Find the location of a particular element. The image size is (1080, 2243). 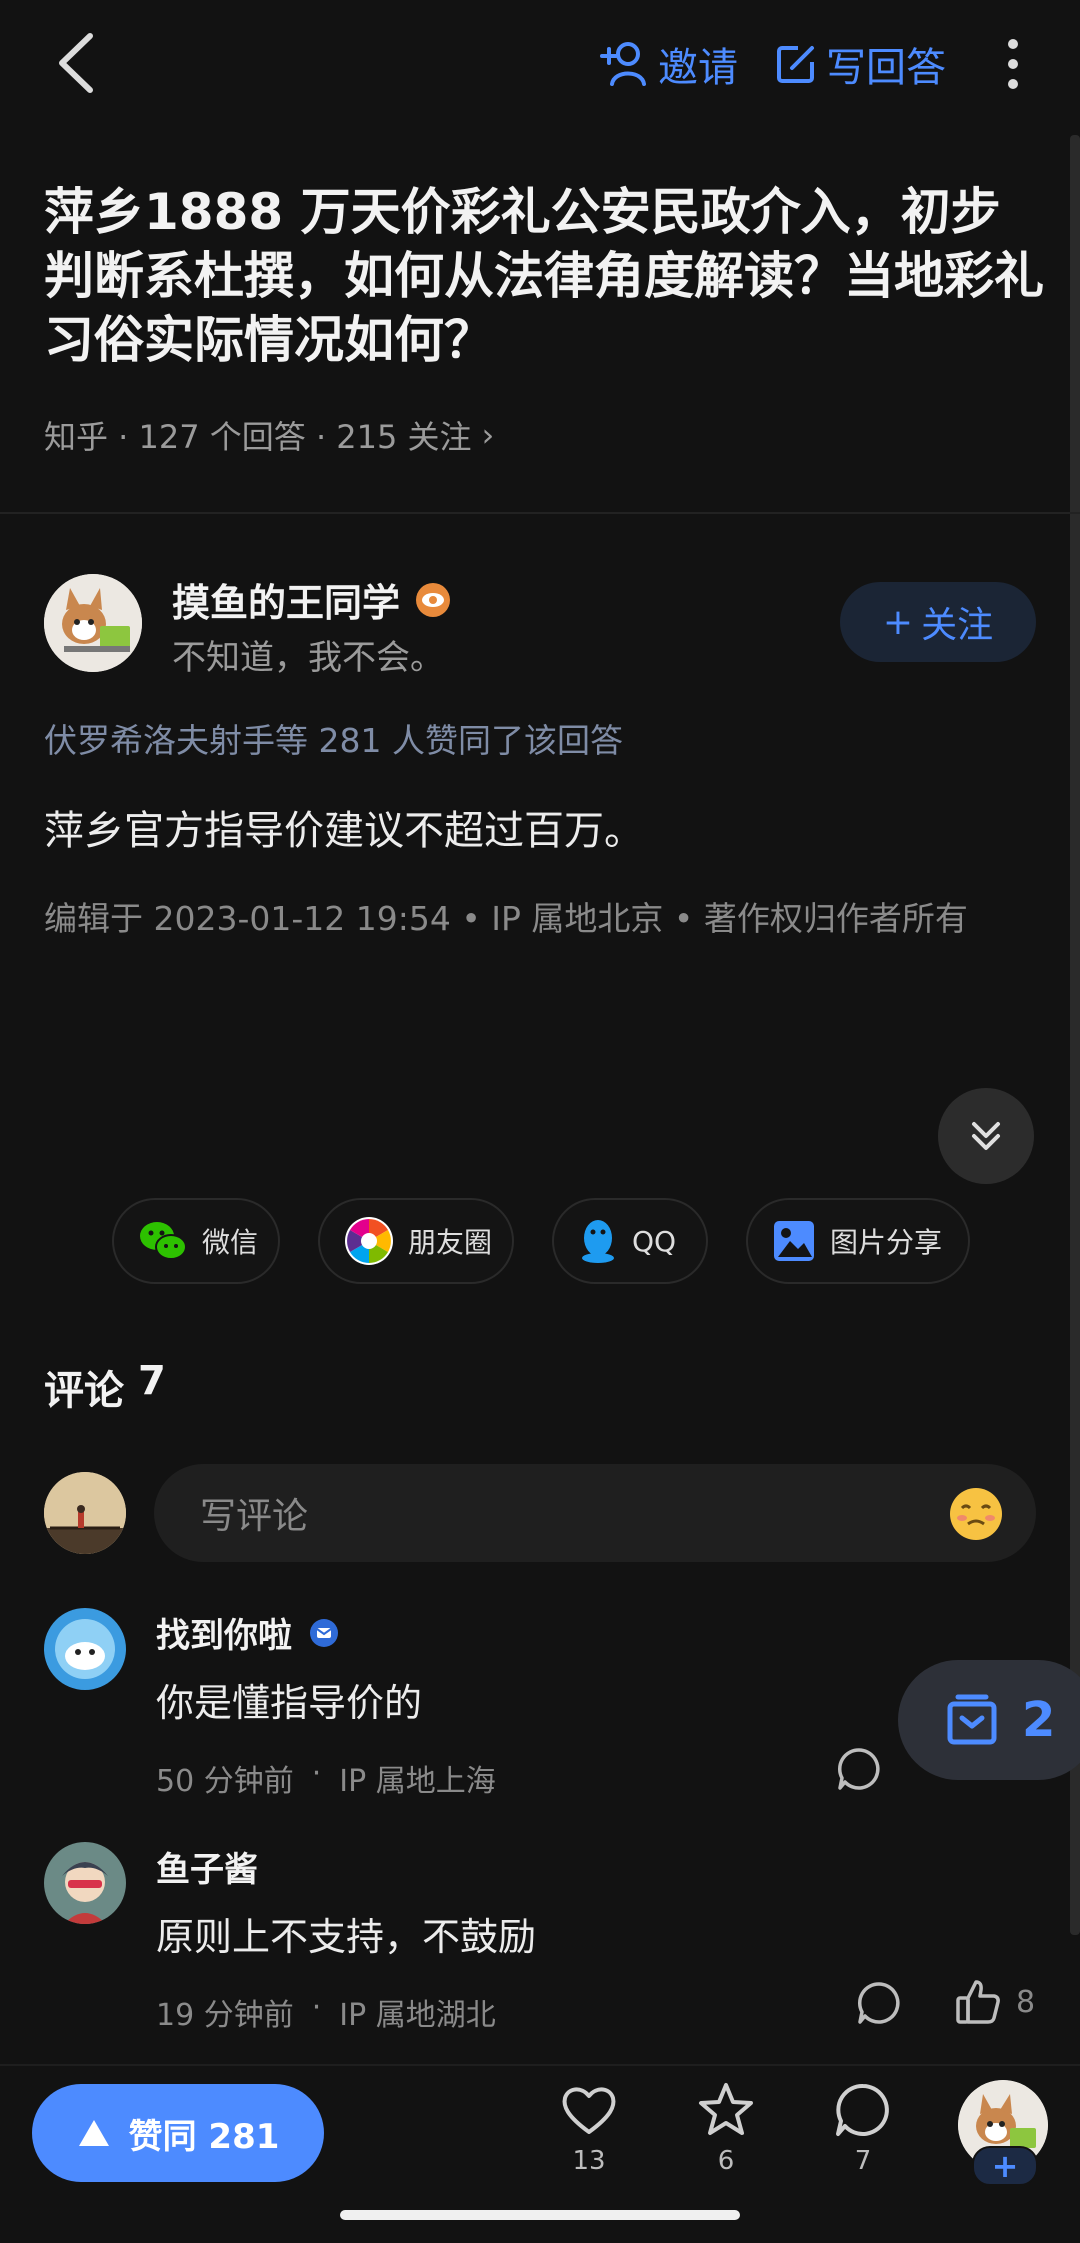

chevron-down-double-icon is located at coordinates (986, 1136).